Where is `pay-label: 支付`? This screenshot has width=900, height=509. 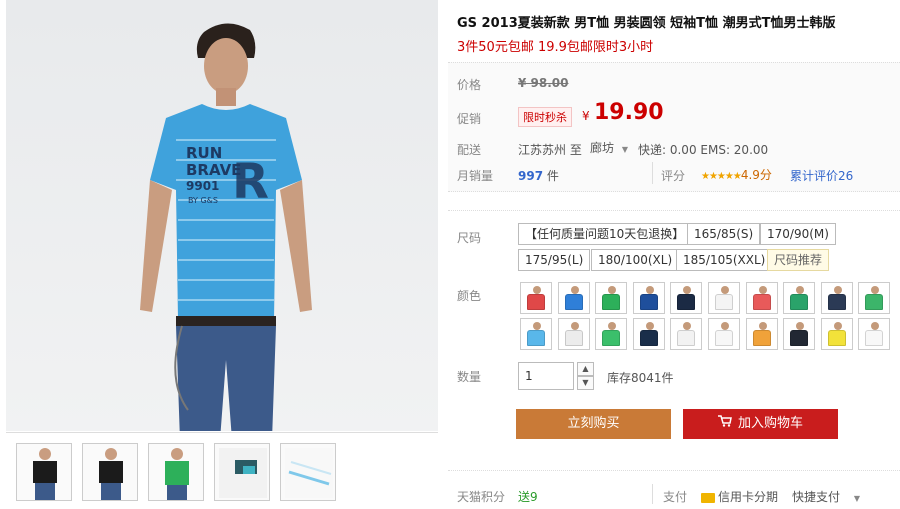 pay-label: 支付 is located at coordinates (675, 497).